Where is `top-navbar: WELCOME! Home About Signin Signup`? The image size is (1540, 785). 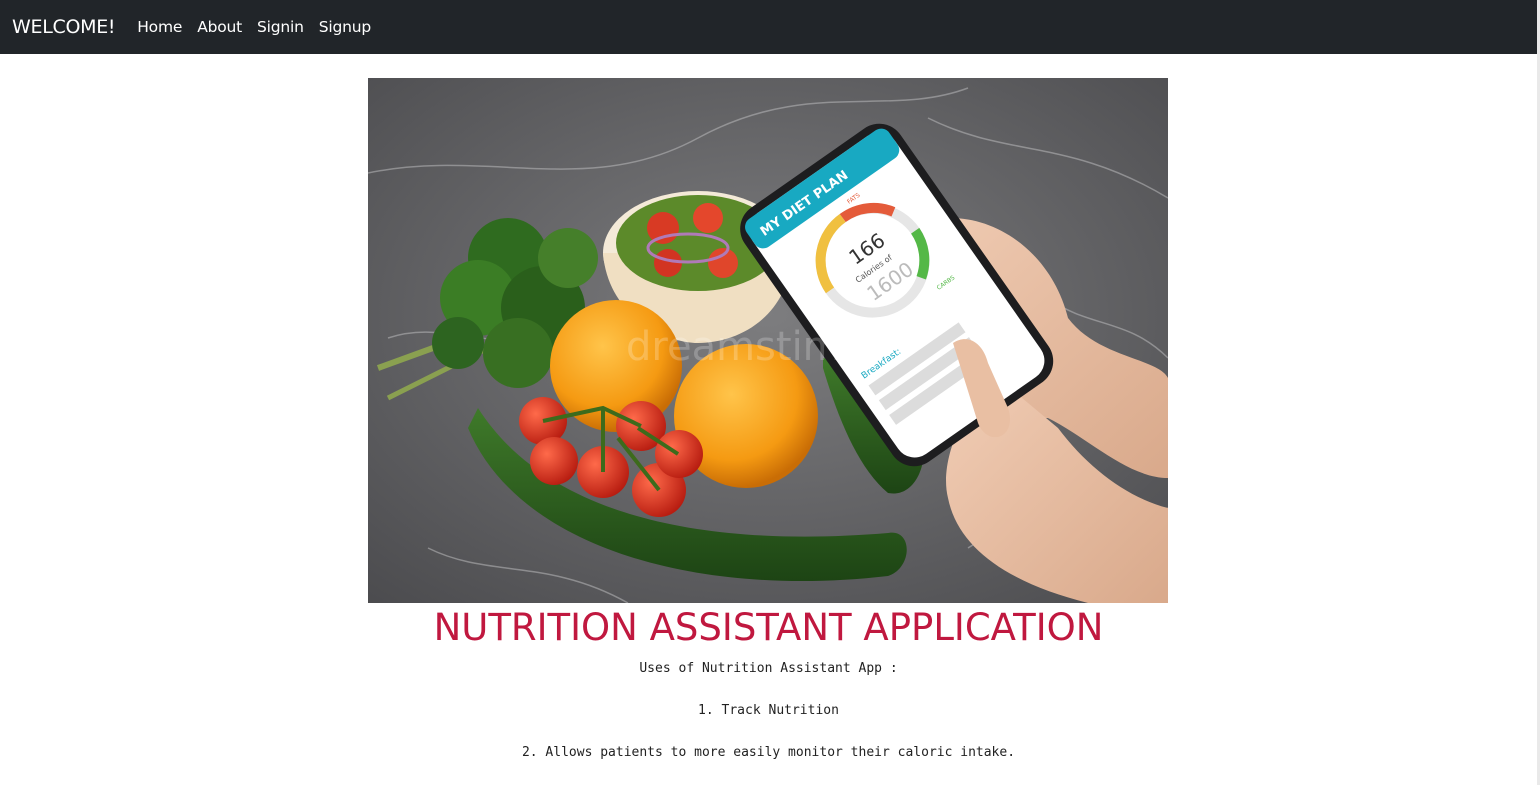
top-navbar: WELCOME! Home About Signin Signup is located at coordinates (768, 27).